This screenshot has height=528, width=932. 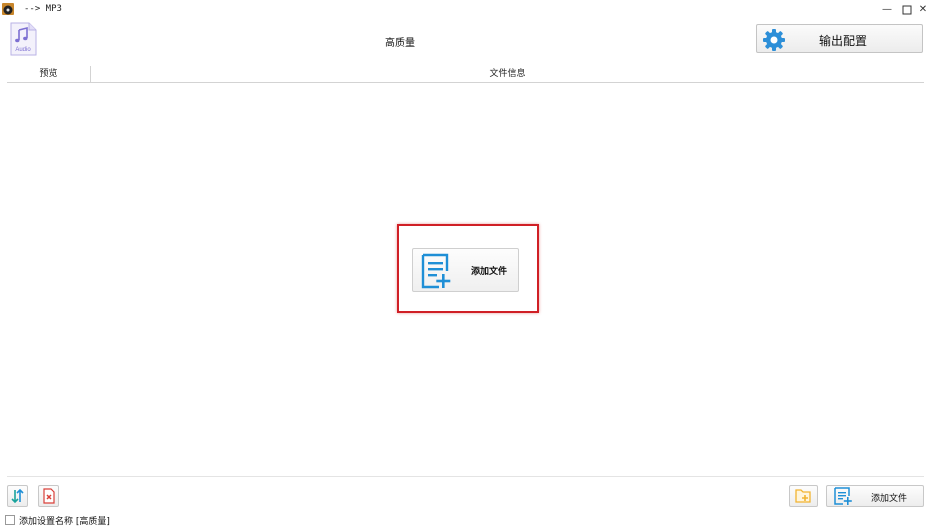 I want to click on app-disc-icon, so click(x=8, y=9).